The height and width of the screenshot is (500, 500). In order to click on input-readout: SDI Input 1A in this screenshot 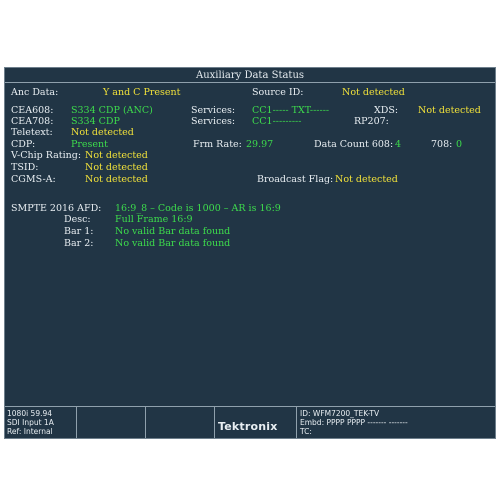, I will do `click(30, 422)`.